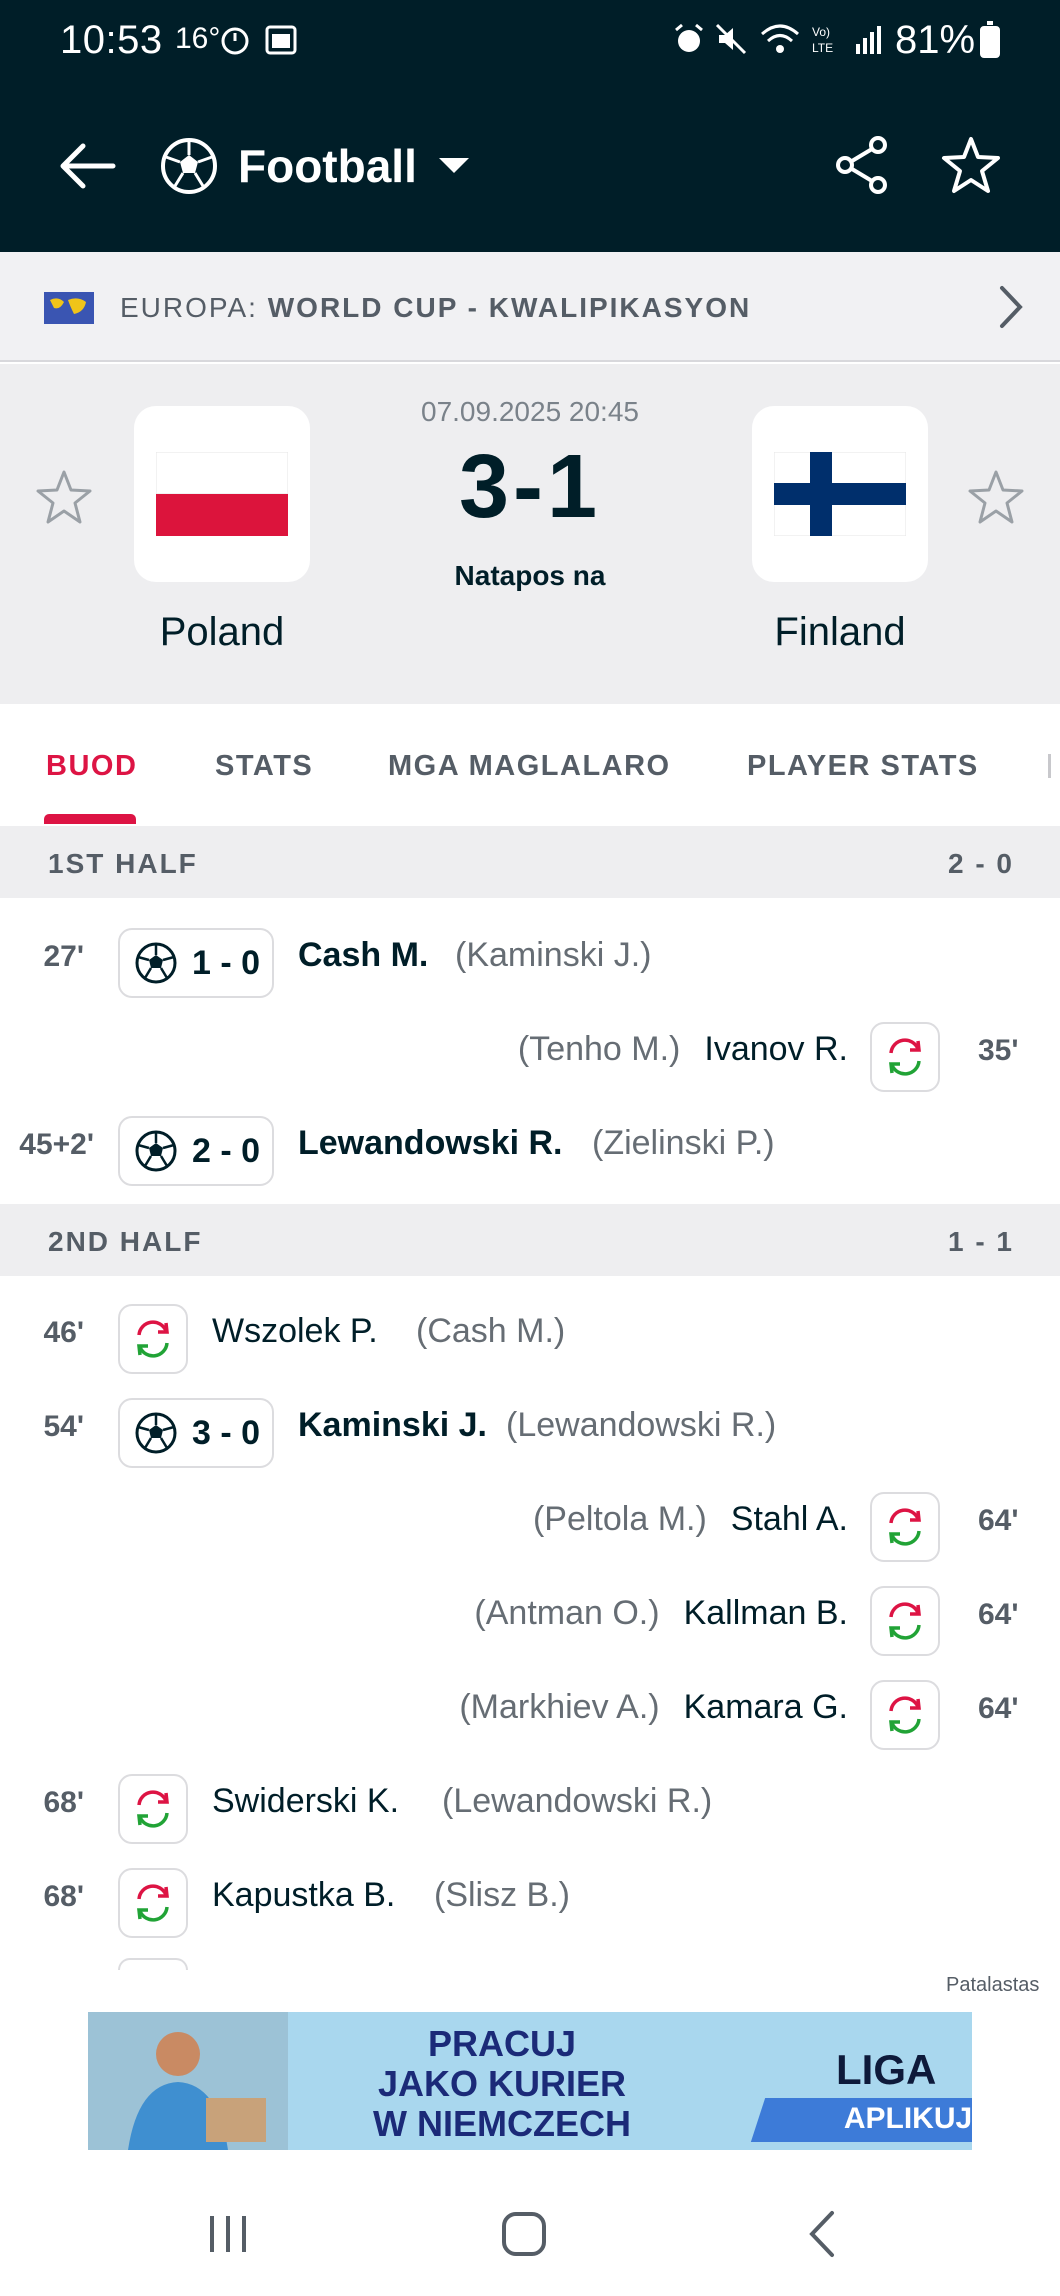 The image size is (1060, 2296). What do you see at coordinates (971, 165) in the screenshot?
I see `favorite-button` at bounding box center [971, 165].